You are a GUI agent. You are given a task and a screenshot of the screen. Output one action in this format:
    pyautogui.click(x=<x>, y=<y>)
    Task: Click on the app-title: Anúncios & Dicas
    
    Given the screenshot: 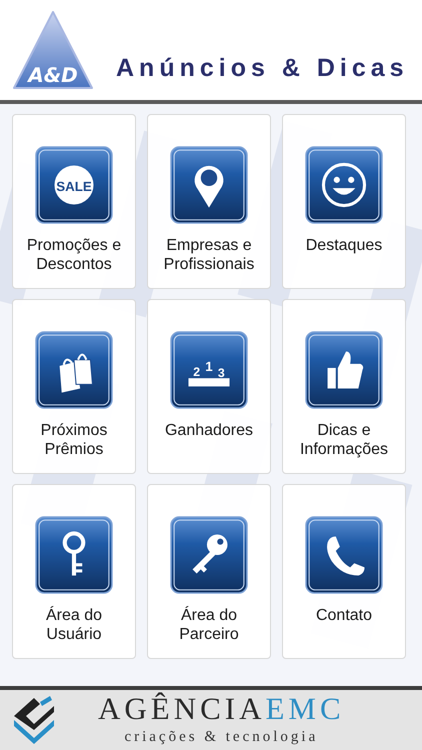 What is the action you would take?
    pyautogui.click(x=262, y=68)
    